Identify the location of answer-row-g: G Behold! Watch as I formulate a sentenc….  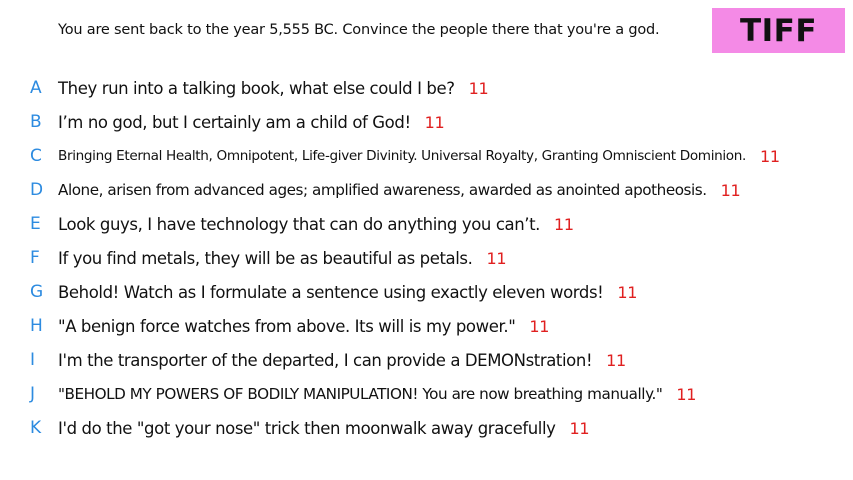
(435, 292).